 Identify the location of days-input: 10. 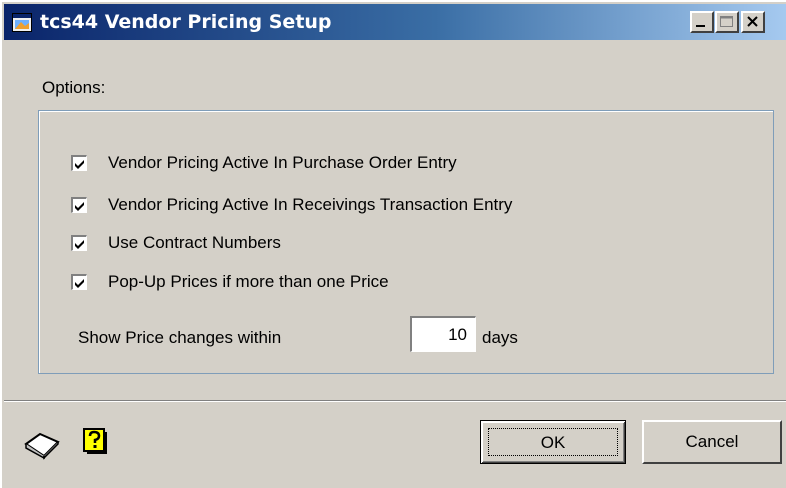
(443, 334).